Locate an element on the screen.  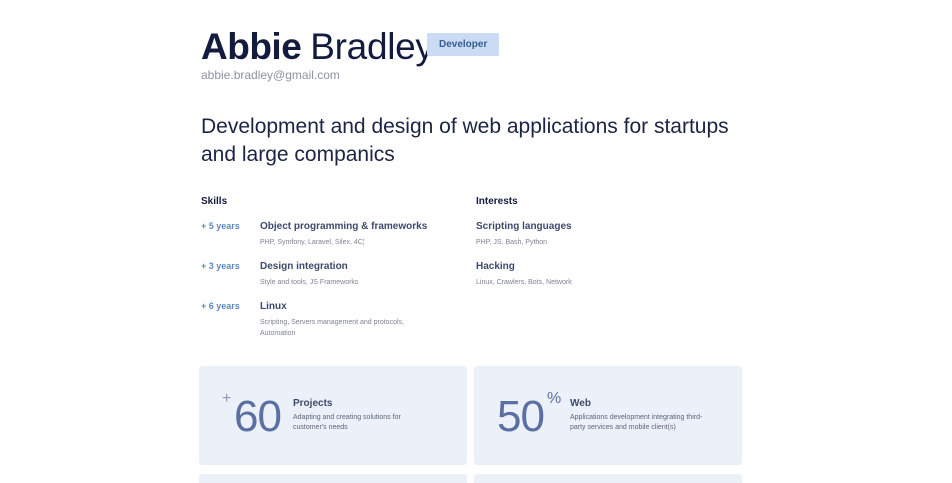
interest-desc: PHP, JS, Bash, Python is located at coordinates (512, 242).